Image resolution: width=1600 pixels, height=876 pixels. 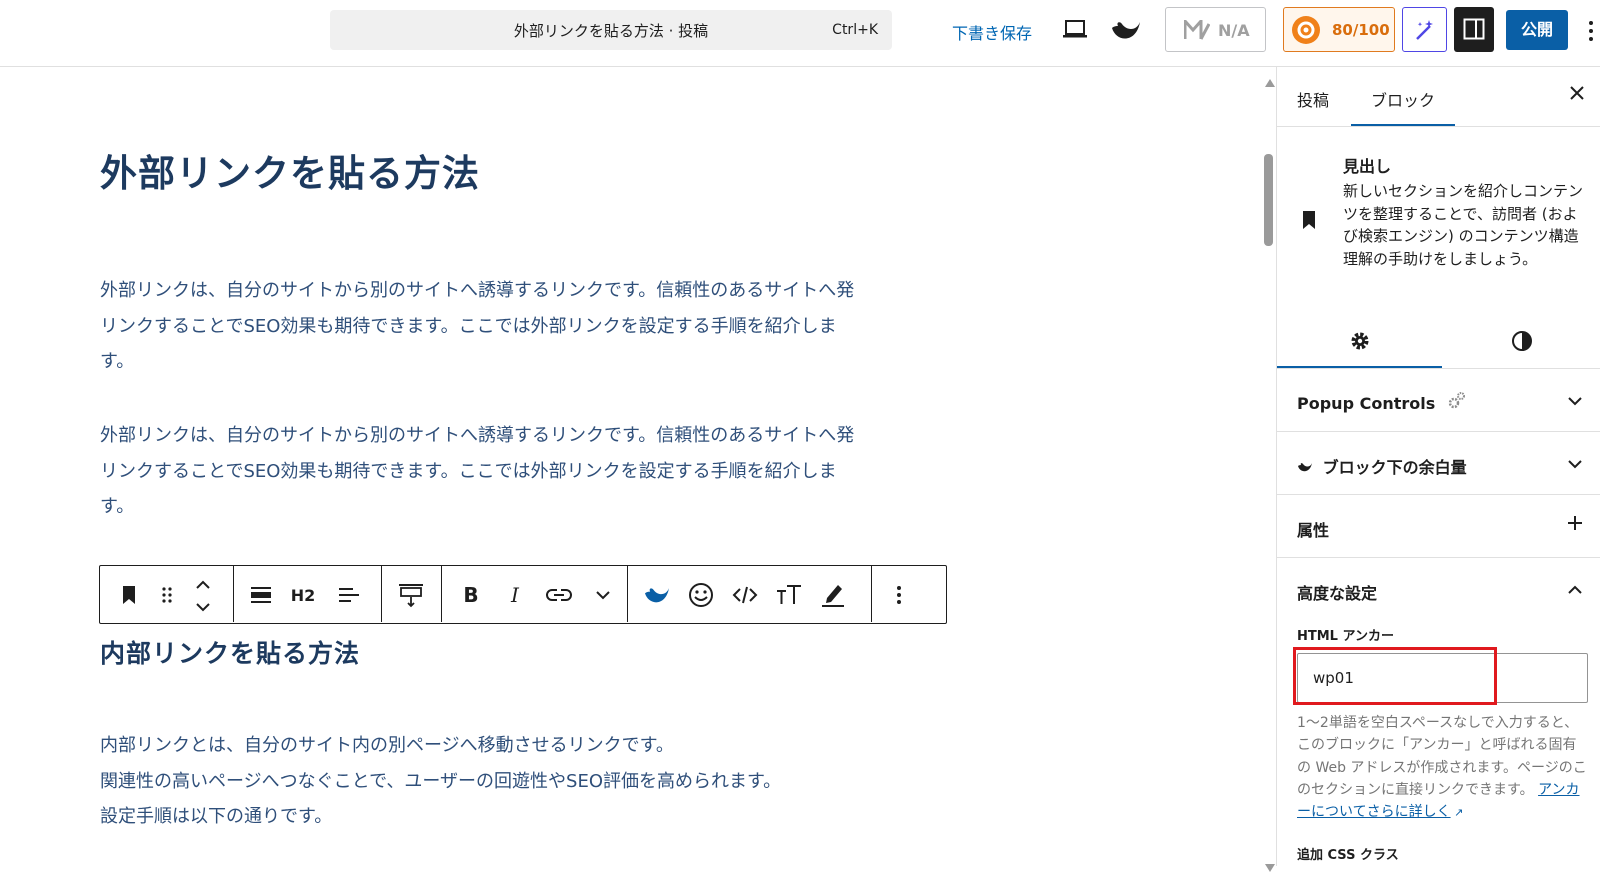 I want to click on panel-block-margin: ブロック下の余白量, so click(x=1438, y=463).